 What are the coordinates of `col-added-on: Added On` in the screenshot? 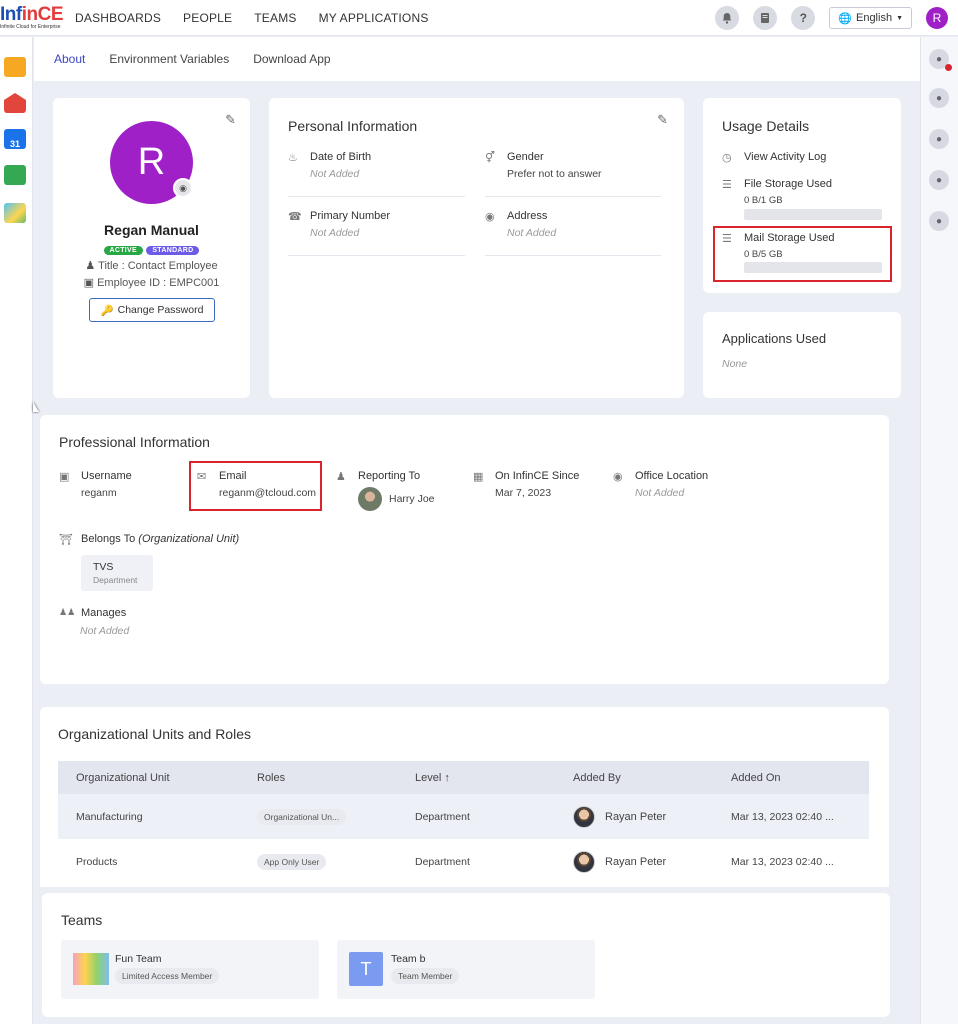 It's located at (800, 777).